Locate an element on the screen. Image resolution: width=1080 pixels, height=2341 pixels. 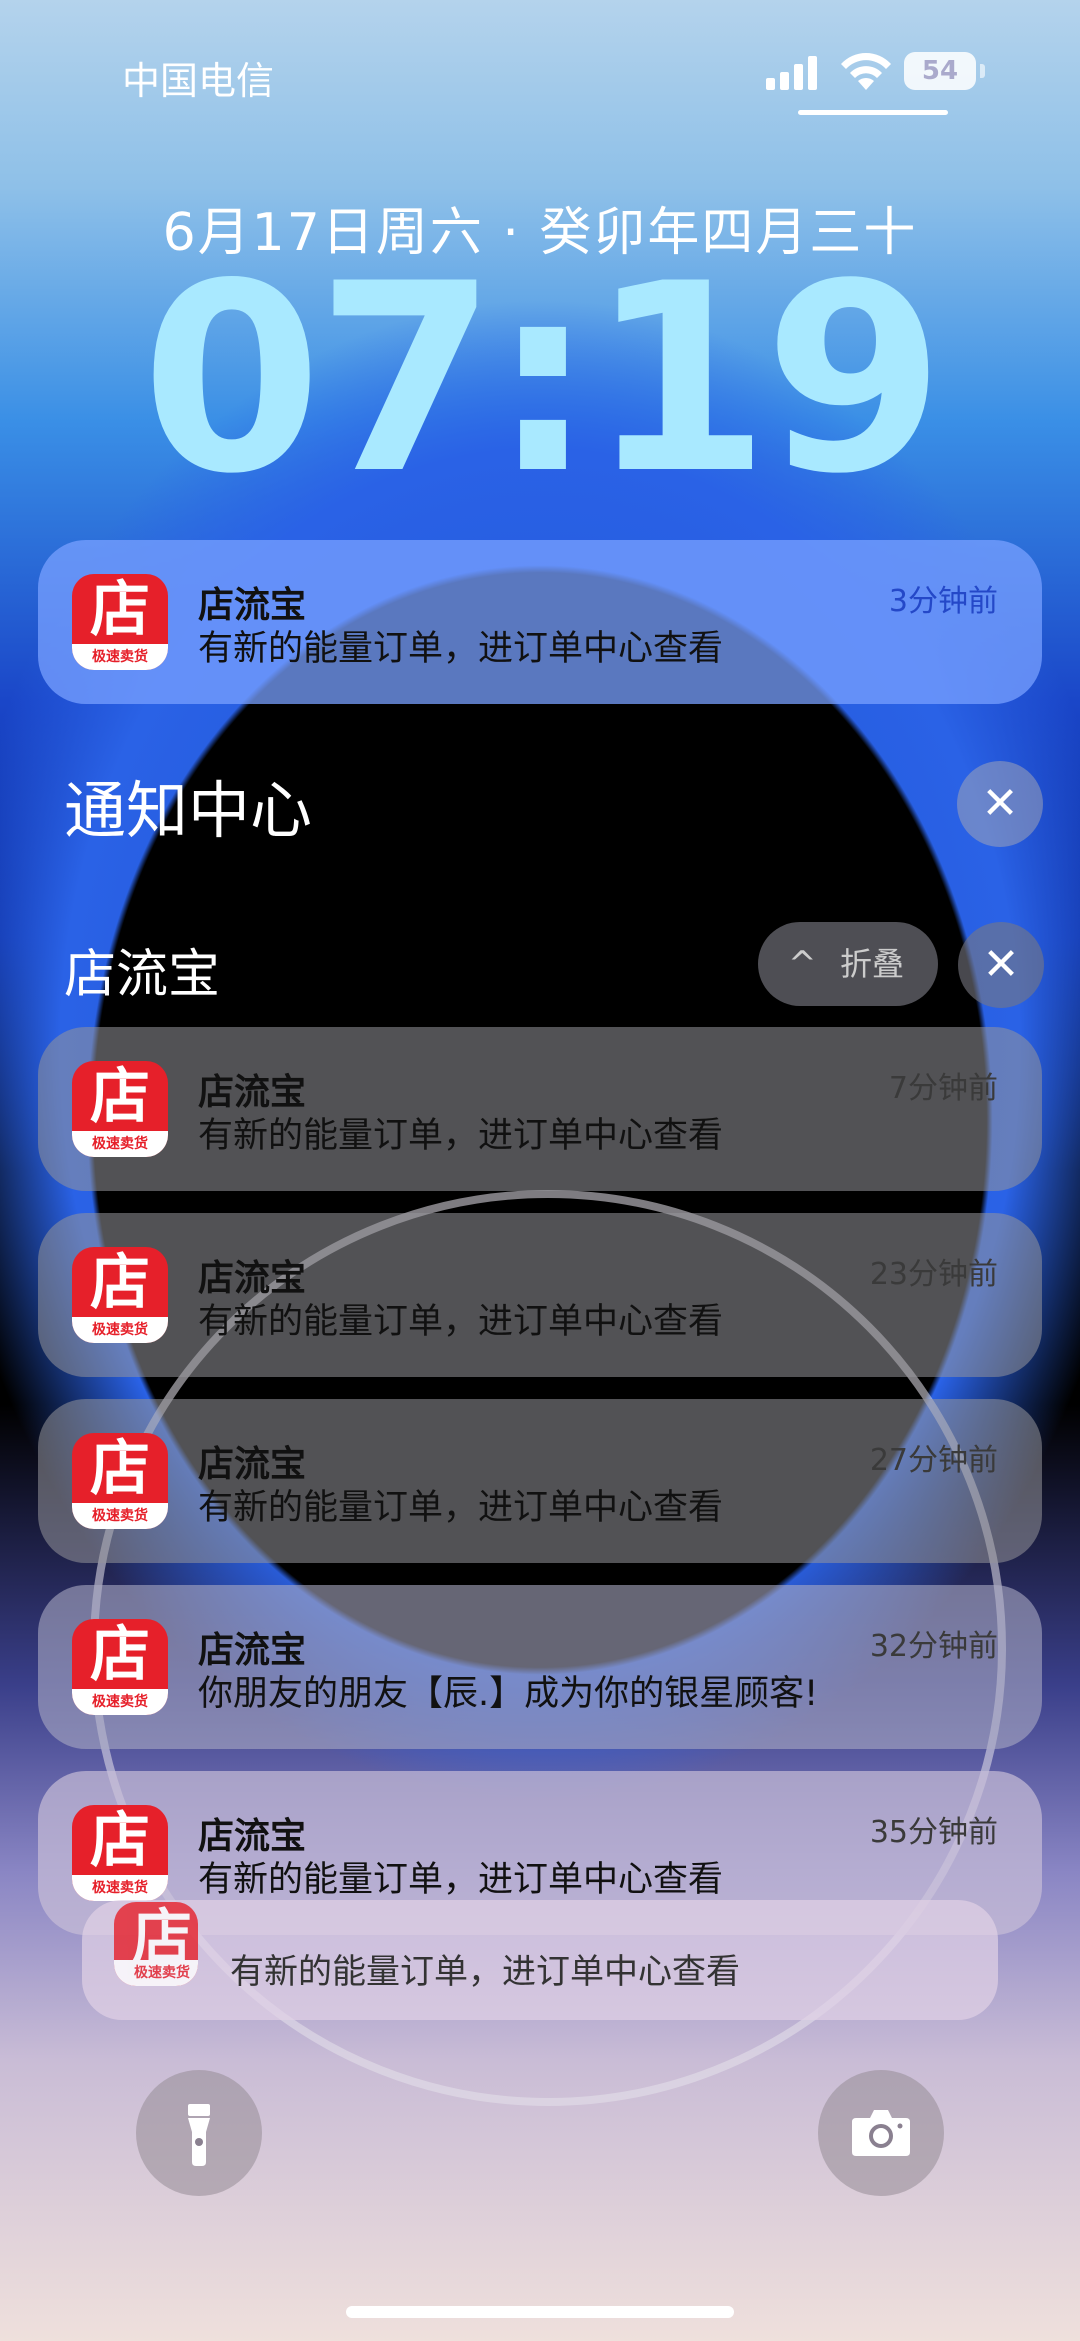
group-close-button: ✕ is located at coordinates (1001, 965).